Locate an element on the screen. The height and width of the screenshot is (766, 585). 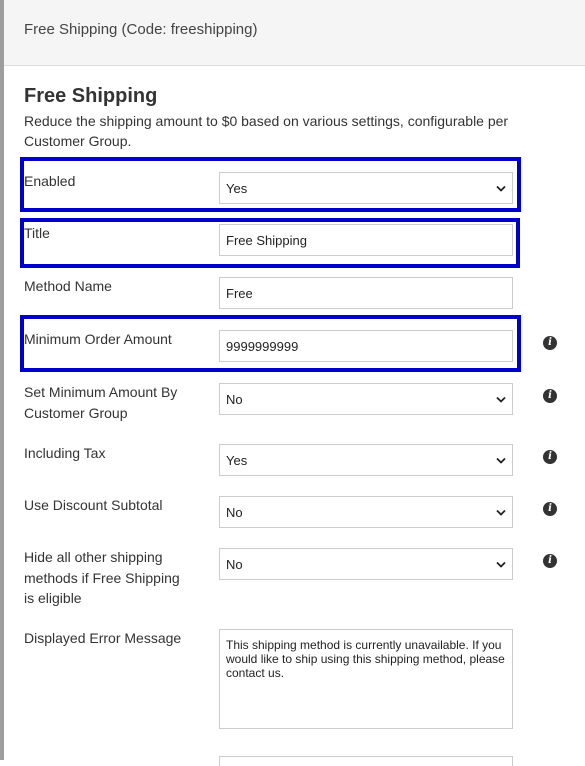
hide-other-methods-value: No is located at coordinates (234, 564).